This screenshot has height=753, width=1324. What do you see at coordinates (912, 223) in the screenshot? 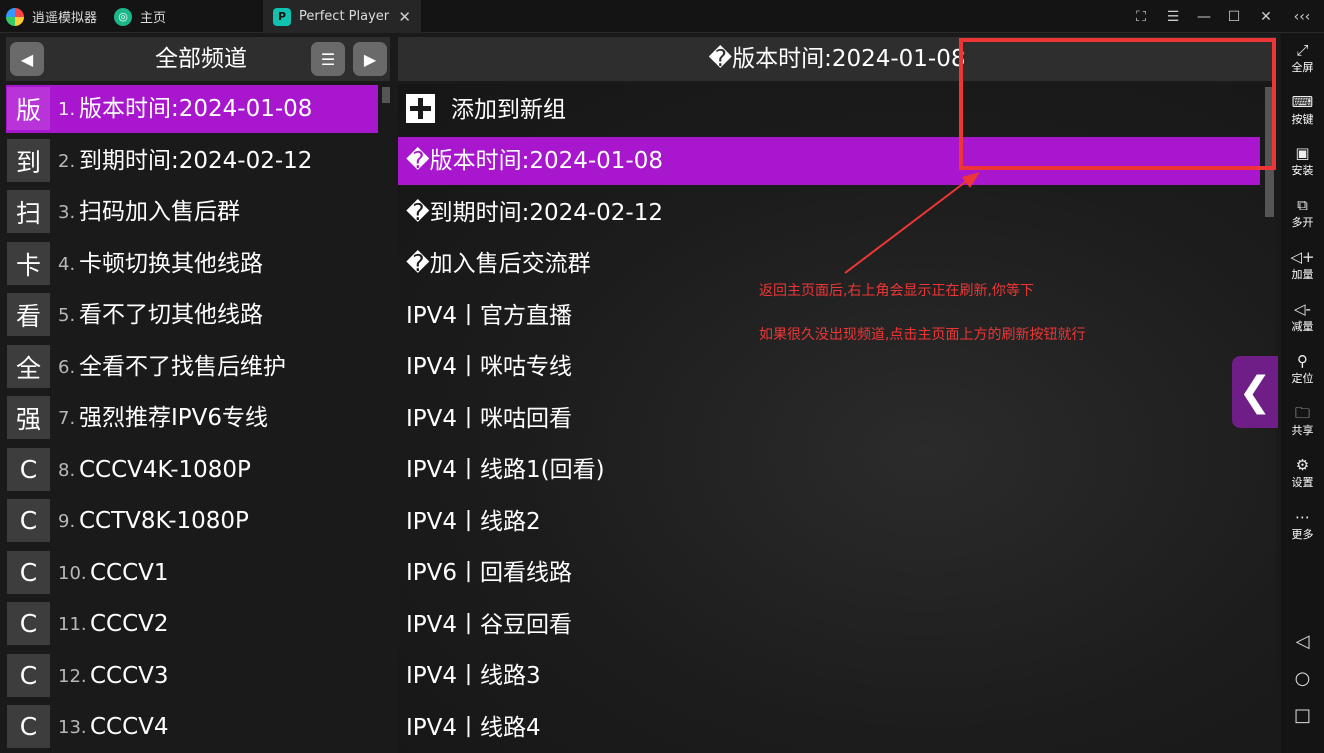
I see `annotation-arrow` at bounding box center [912, 223].